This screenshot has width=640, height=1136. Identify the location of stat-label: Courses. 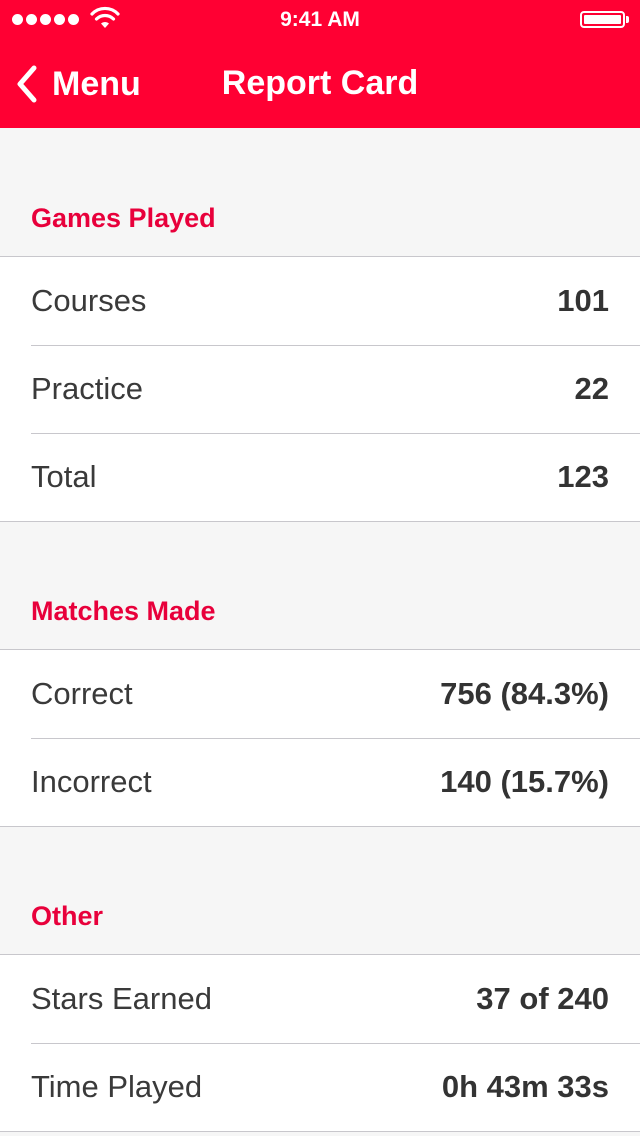
(89, 300).